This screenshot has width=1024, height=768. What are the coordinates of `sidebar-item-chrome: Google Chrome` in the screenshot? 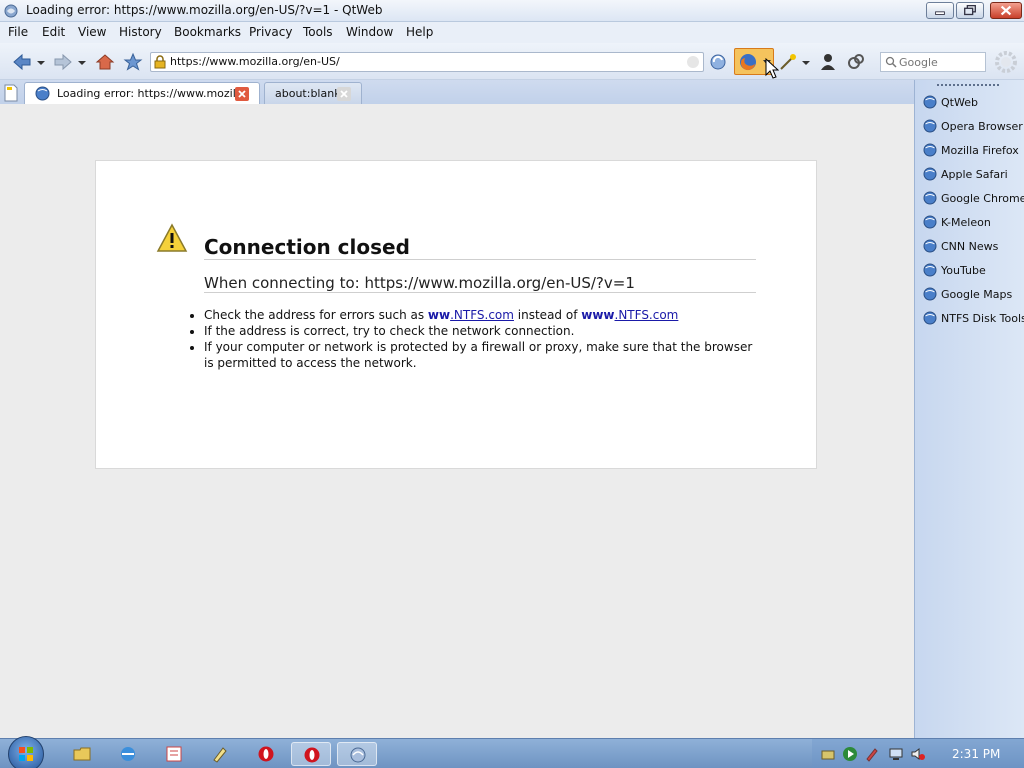 It's located at (973, 199).